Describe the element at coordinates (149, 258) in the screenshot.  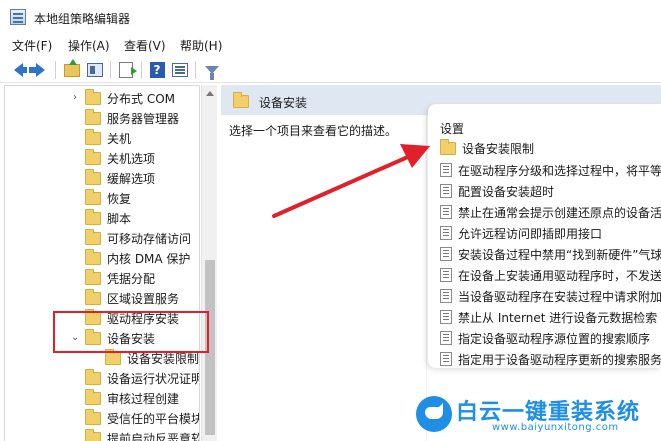
I see `tree-item-label: 内核 DMA 保护` at that location.